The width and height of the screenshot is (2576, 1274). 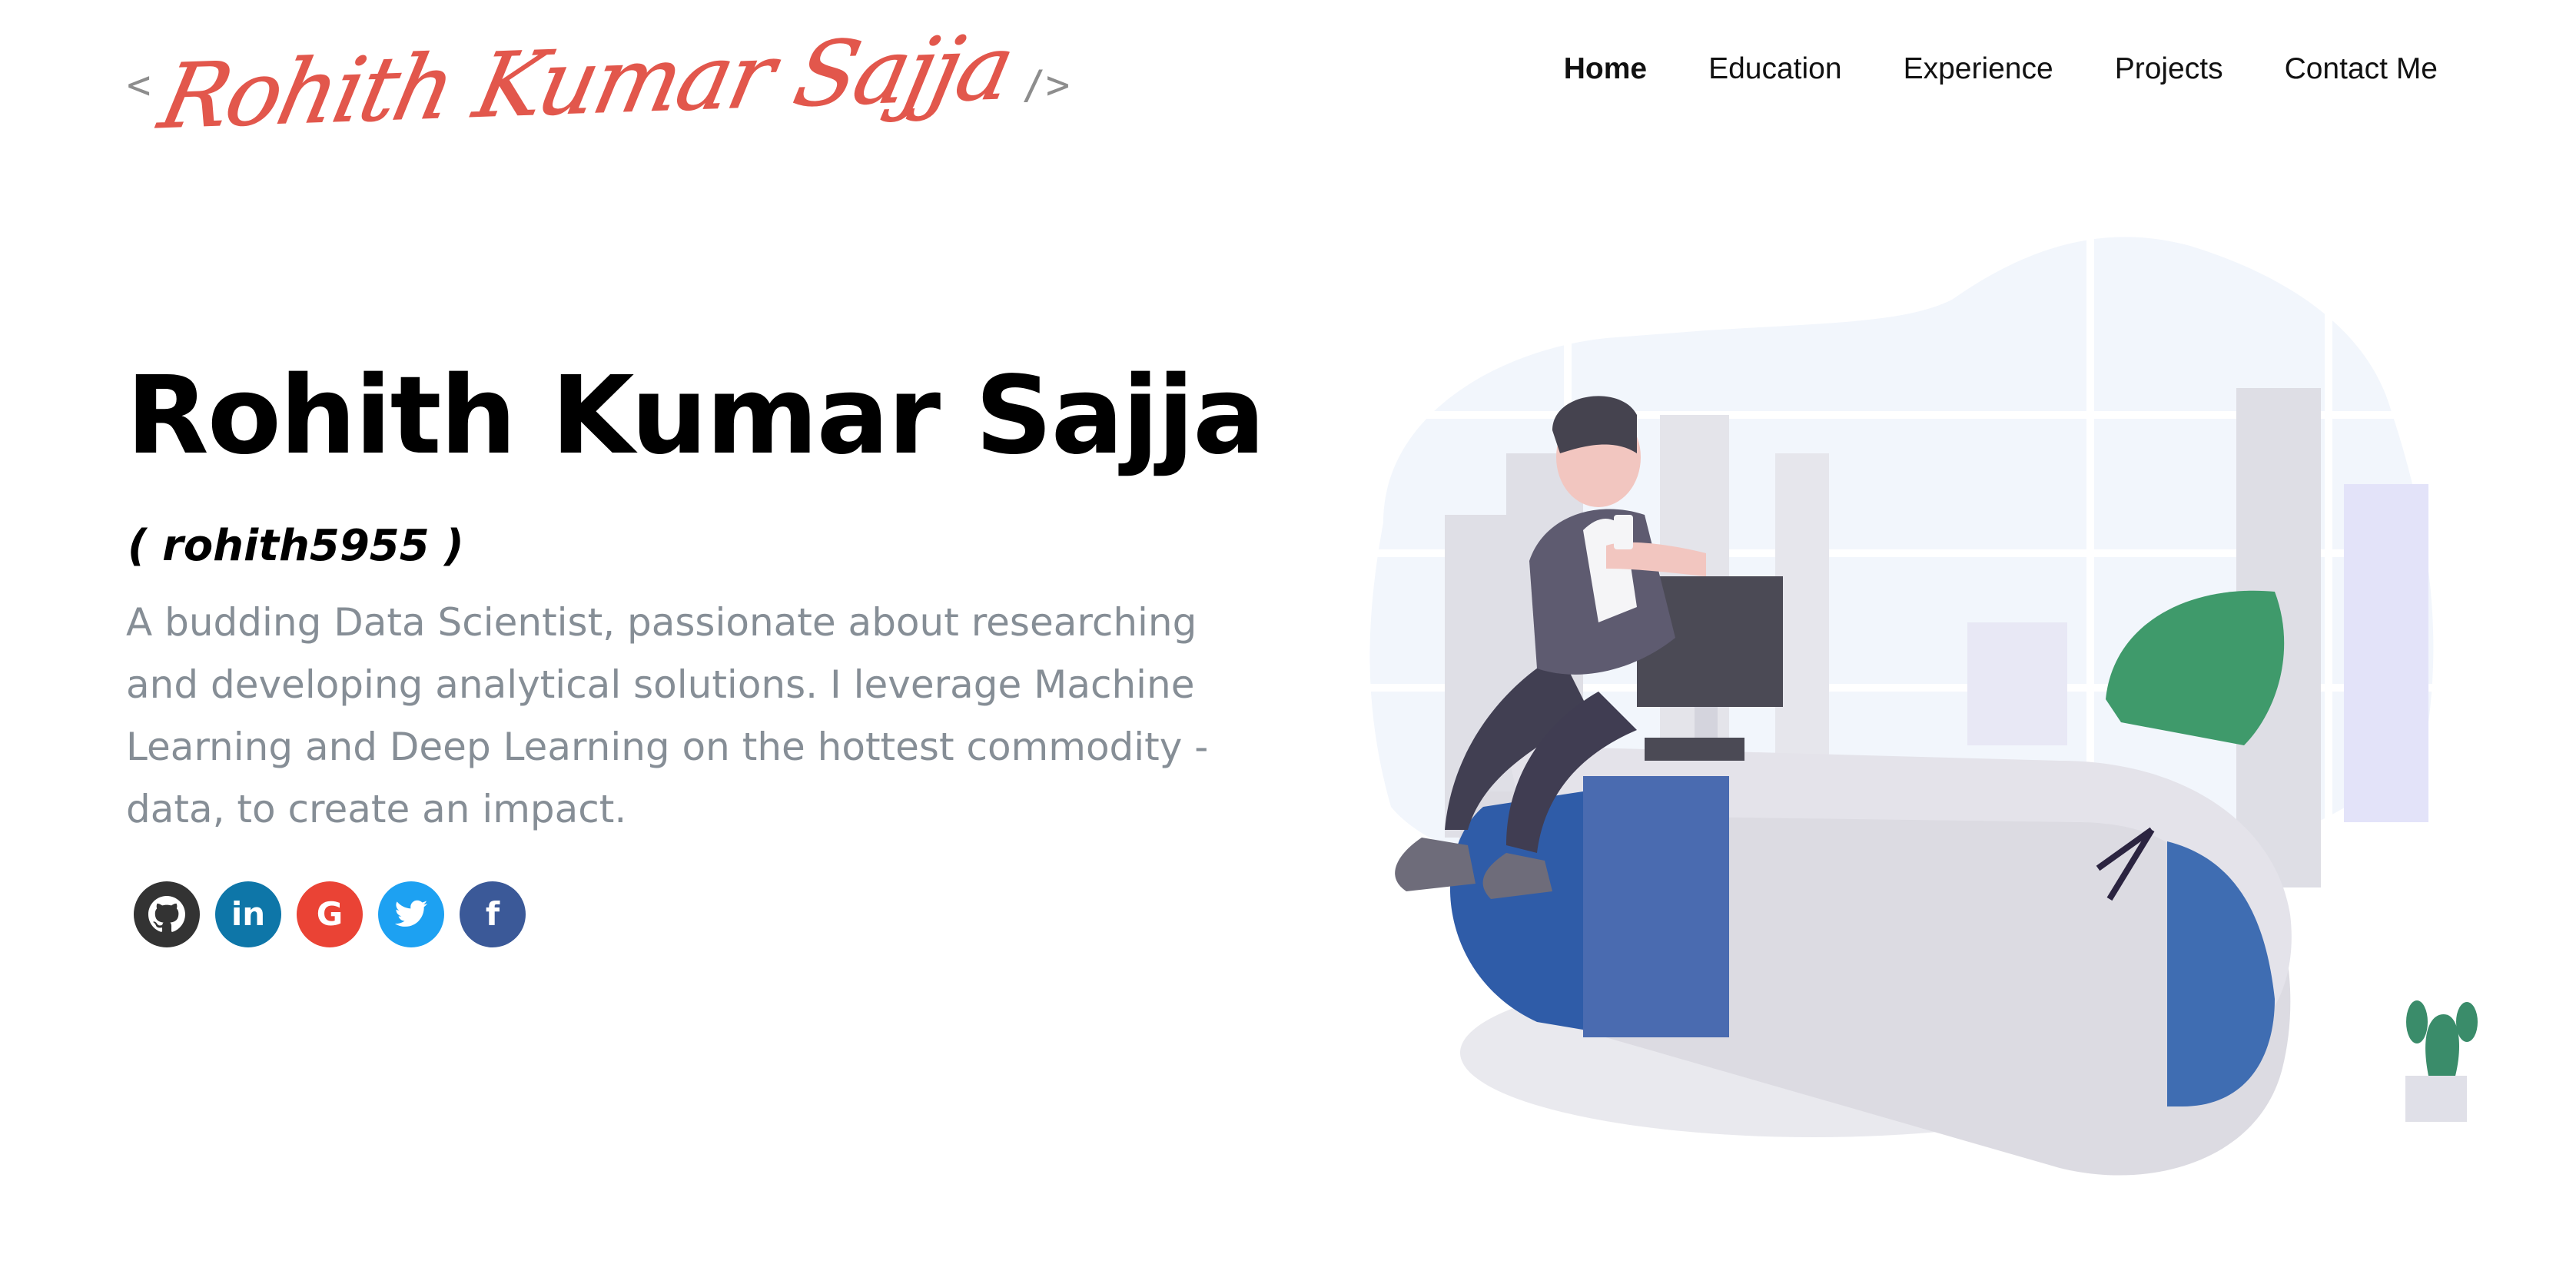 I want to click on logo-open-bracket: <, so click(x=139, y=85).